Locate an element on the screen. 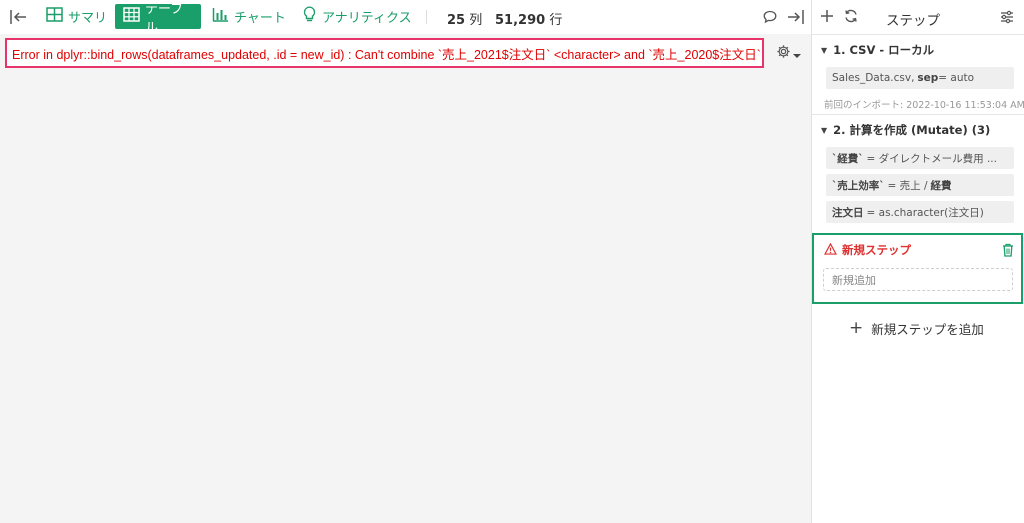  plus-icon: + is located at coordinates (856, 327).